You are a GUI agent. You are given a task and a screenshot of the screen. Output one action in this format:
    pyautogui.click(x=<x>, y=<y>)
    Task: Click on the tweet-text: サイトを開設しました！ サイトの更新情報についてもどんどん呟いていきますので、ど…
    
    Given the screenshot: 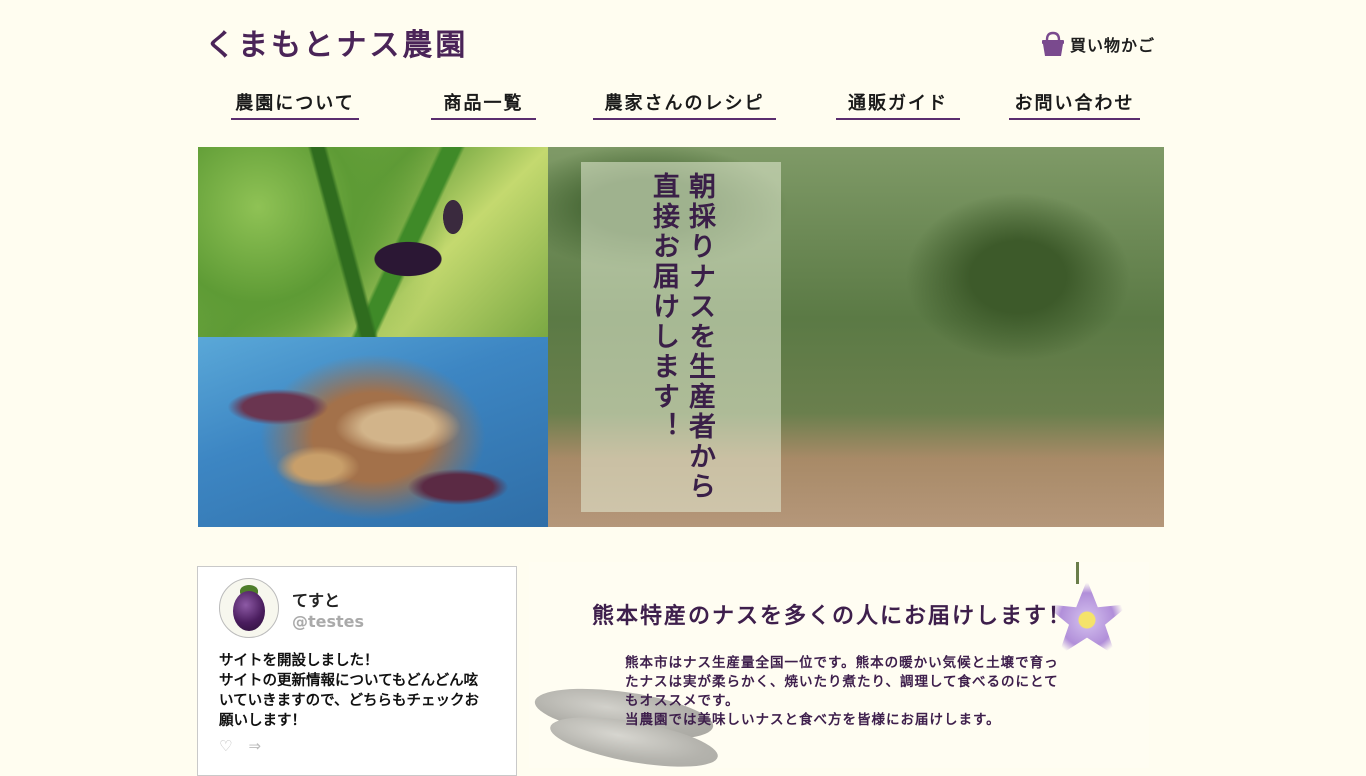 What is the action you would take?
    pyautogui.click(x=349, y=691)
    